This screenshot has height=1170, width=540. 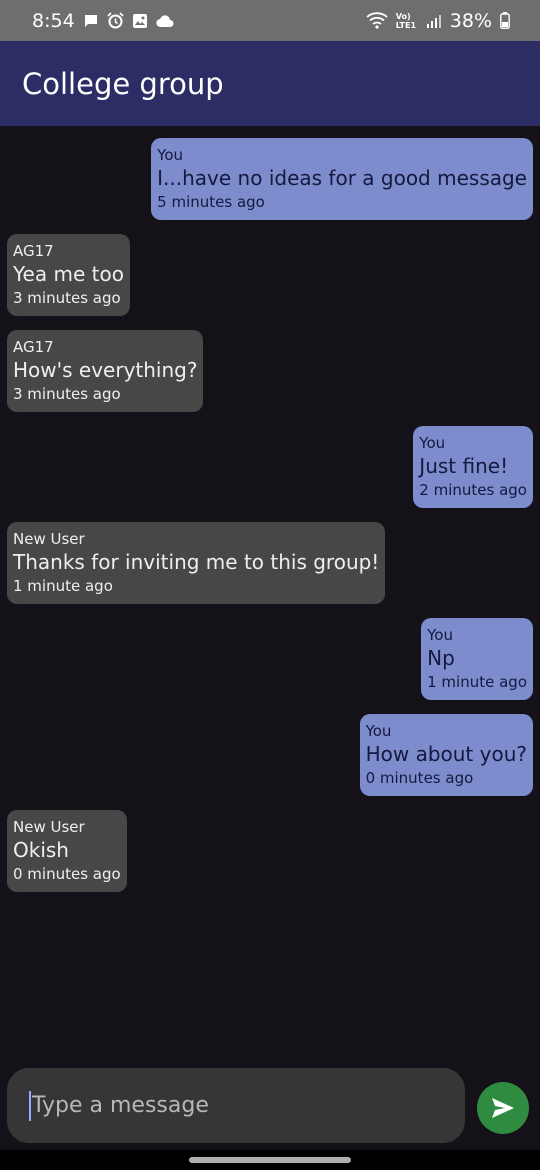 What do you see at coordinates (103, 21) in the screenshot?
I see `status-bar-left: 8:54` at bounding box center [103, 21].